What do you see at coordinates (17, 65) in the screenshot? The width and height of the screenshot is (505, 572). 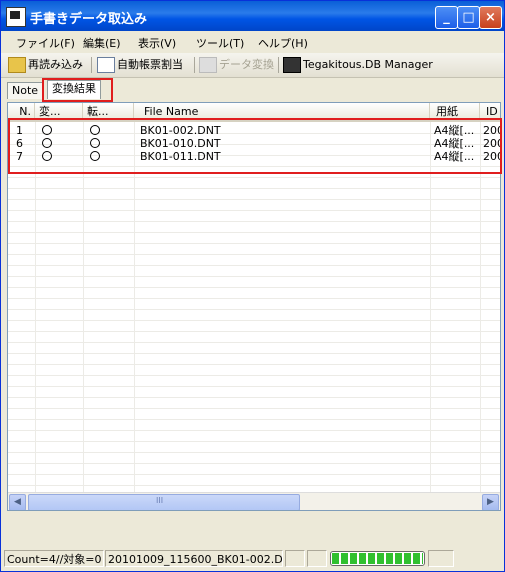 I see `folder-reload-icon` at bounding box center [17, 65].